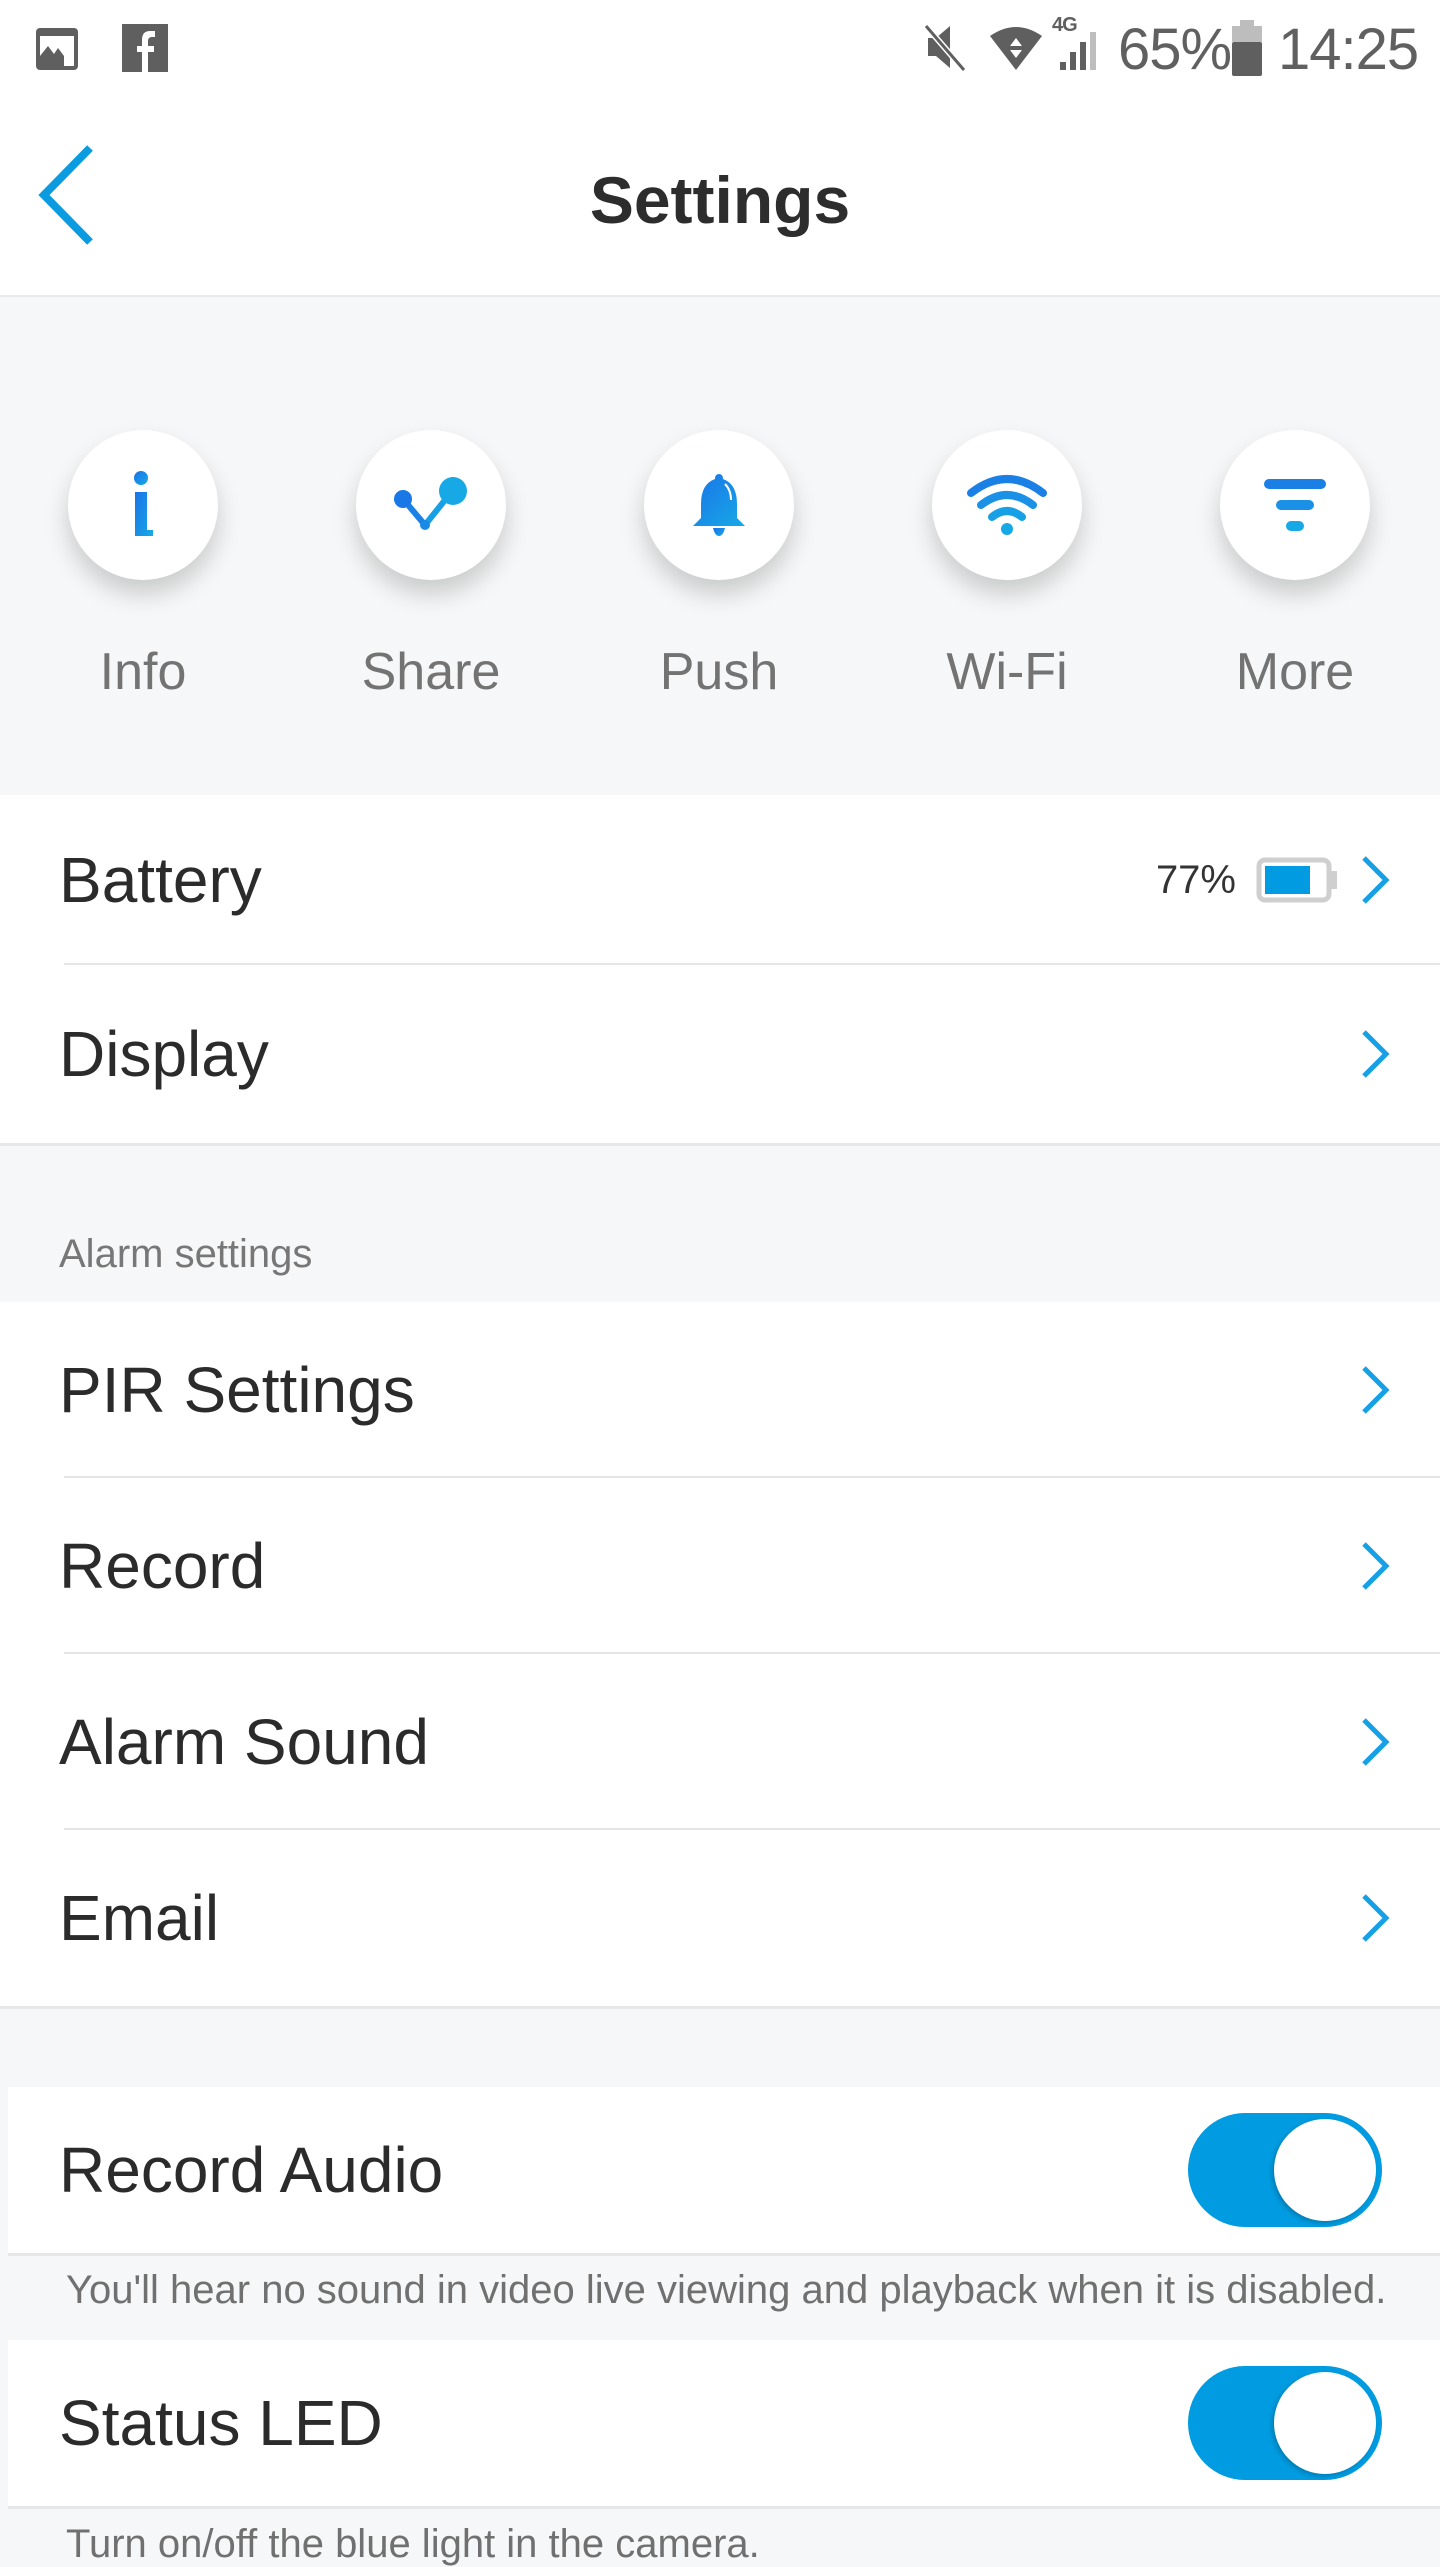 This screenshot has width=1440, height=2567. What do you see at coordinates (1247, 48) in the screenshot?
I see `battery-icon` at bounding box center [1247, 48].